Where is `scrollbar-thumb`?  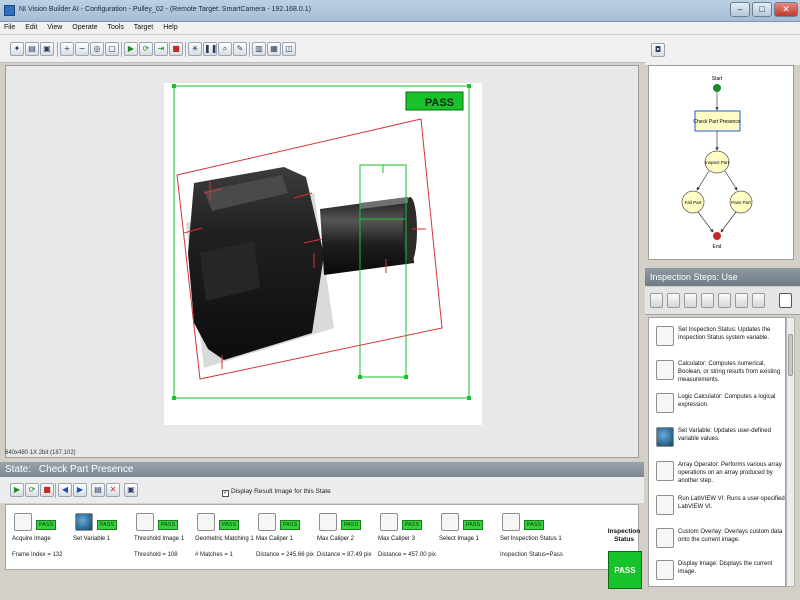 scrollbar-thumb is located at coordinates (790, 355).